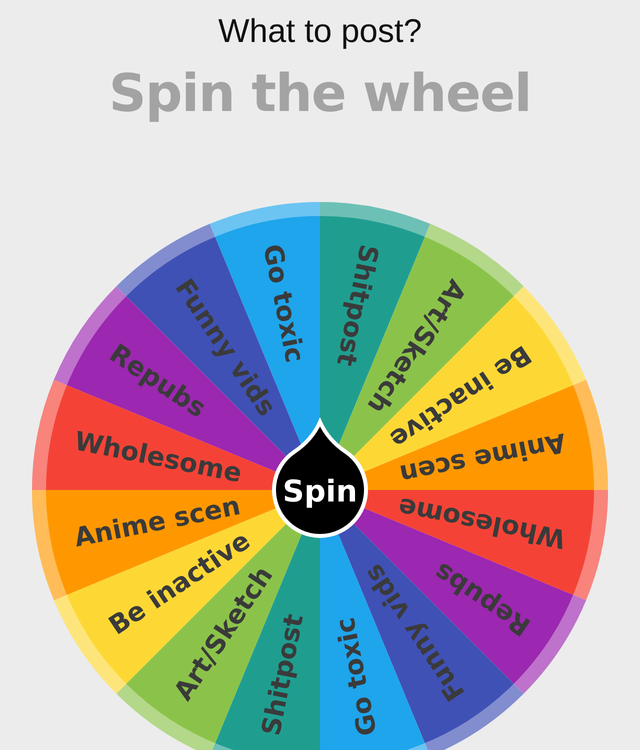 The image size is (640, 750). Describe the element at coordinates (320, 94) in the screenshot. I see `heading: Spin the wheel` at that location.